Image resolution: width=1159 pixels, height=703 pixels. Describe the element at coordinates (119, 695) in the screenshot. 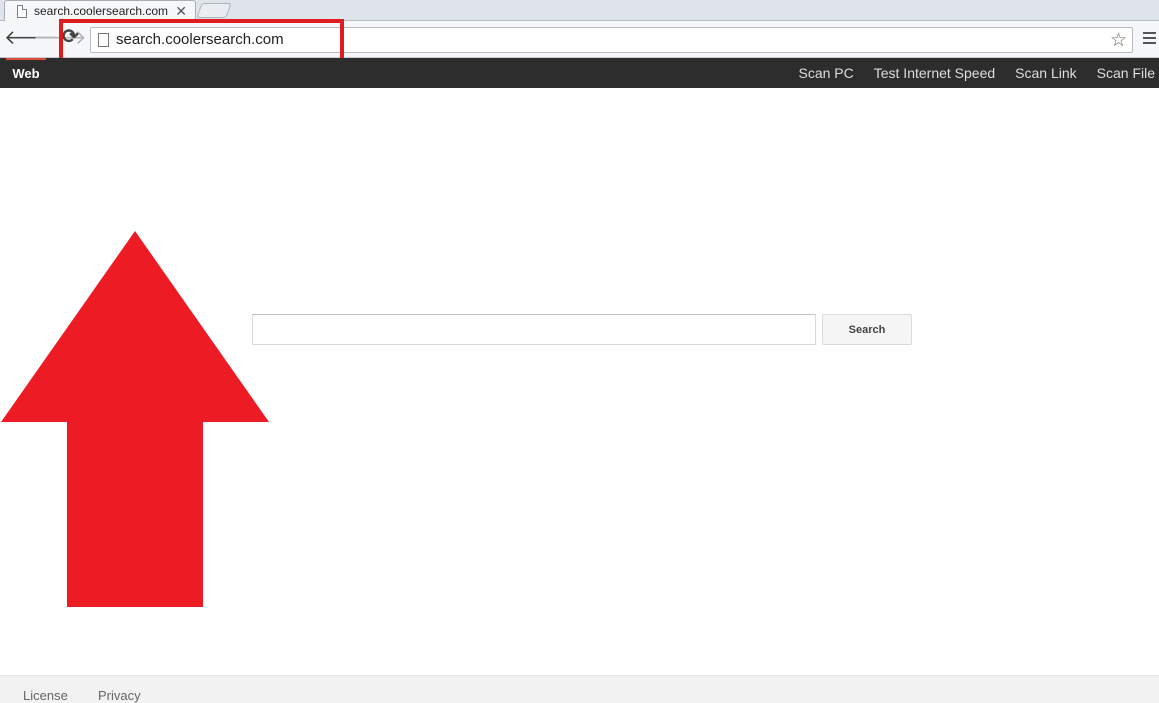

I see `privacy-link: Privacy` at that location.